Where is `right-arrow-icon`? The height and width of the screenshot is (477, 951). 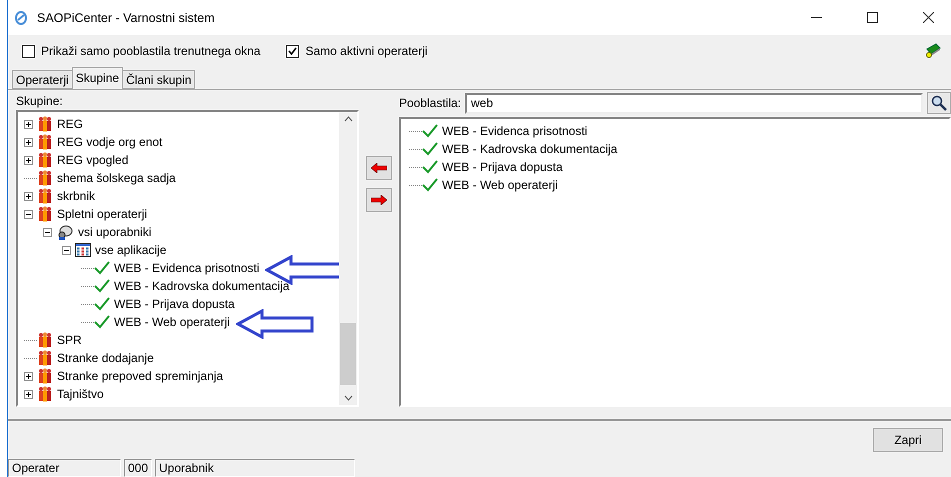 right-arrow-icon is located at coordinates (379, 200).